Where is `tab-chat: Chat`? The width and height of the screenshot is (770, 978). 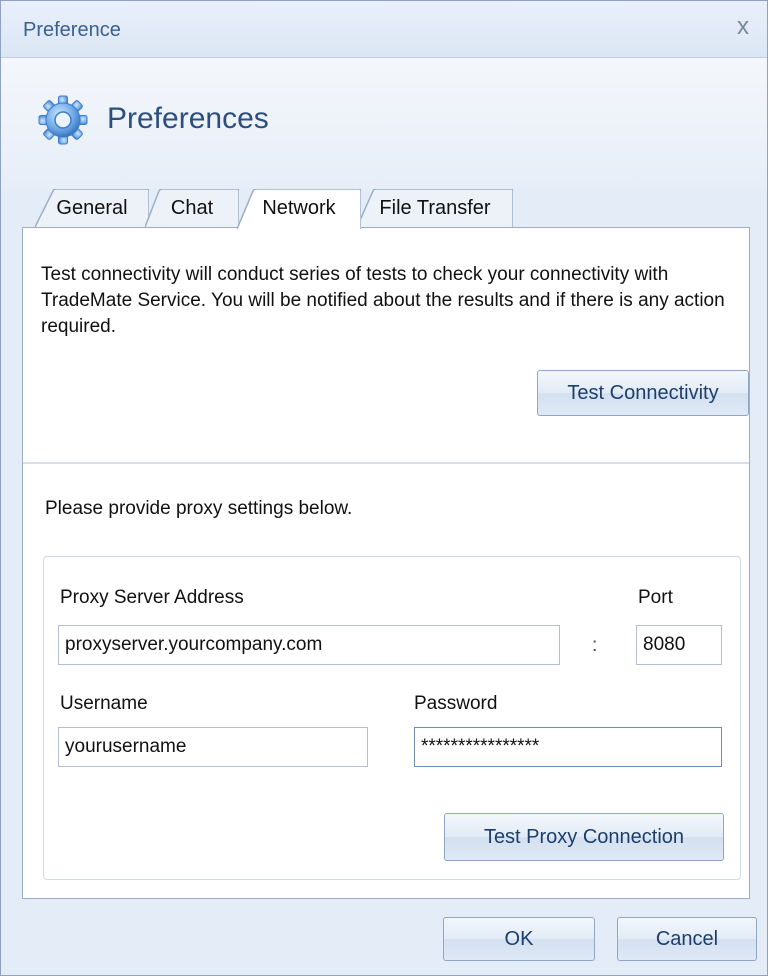
tab-chat: Chat is located at coordinates (192, 208).